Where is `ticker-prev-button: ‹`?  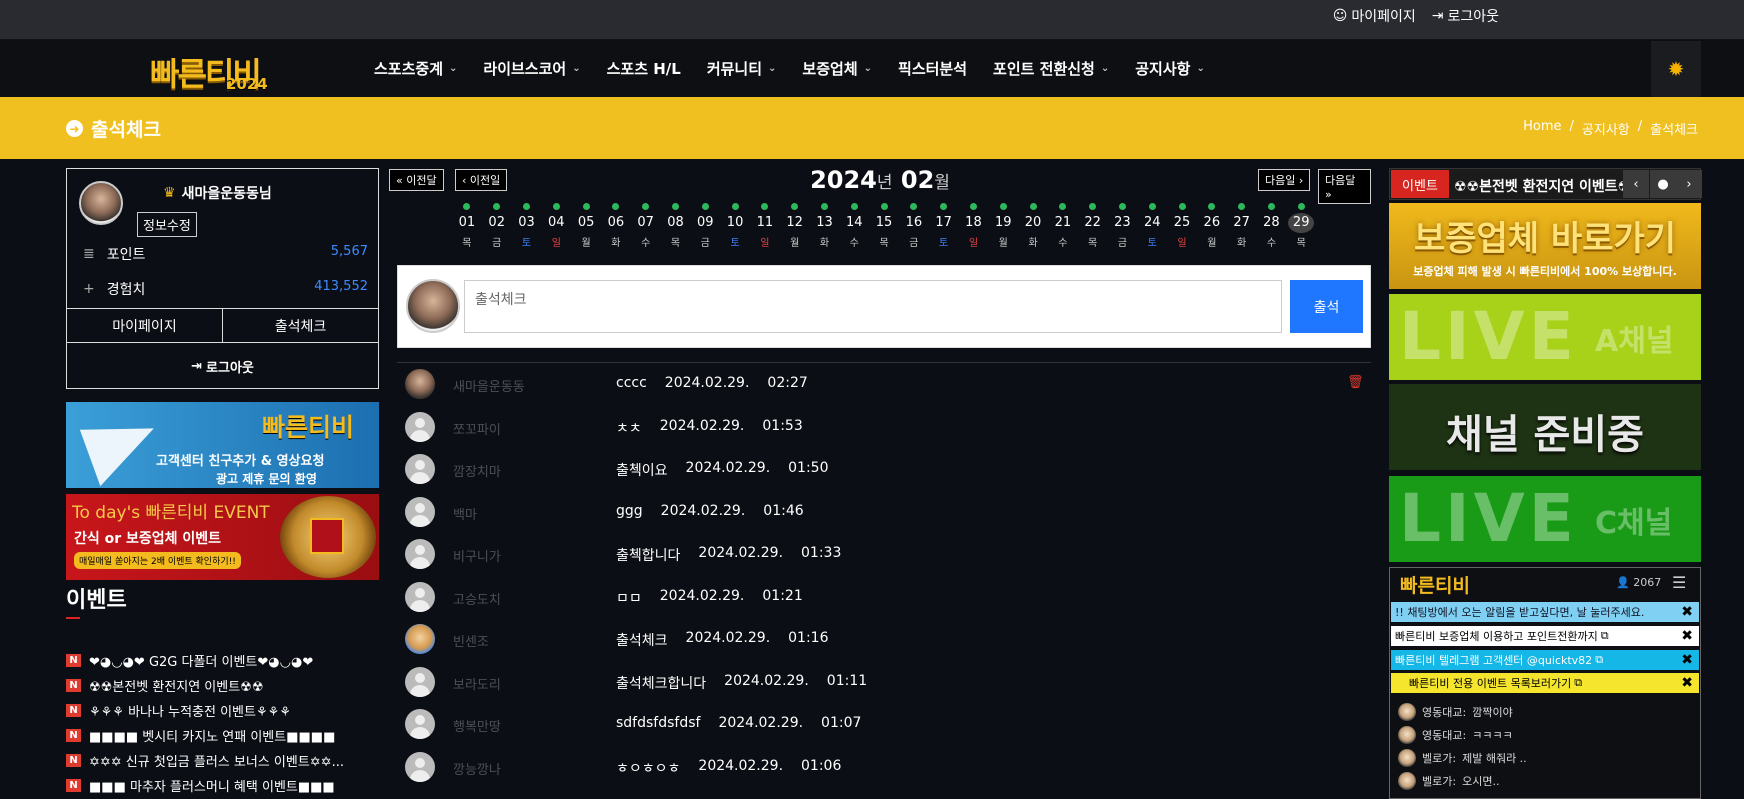 ticker-prev-button: ‹ is located at coordinates (1636, 184).